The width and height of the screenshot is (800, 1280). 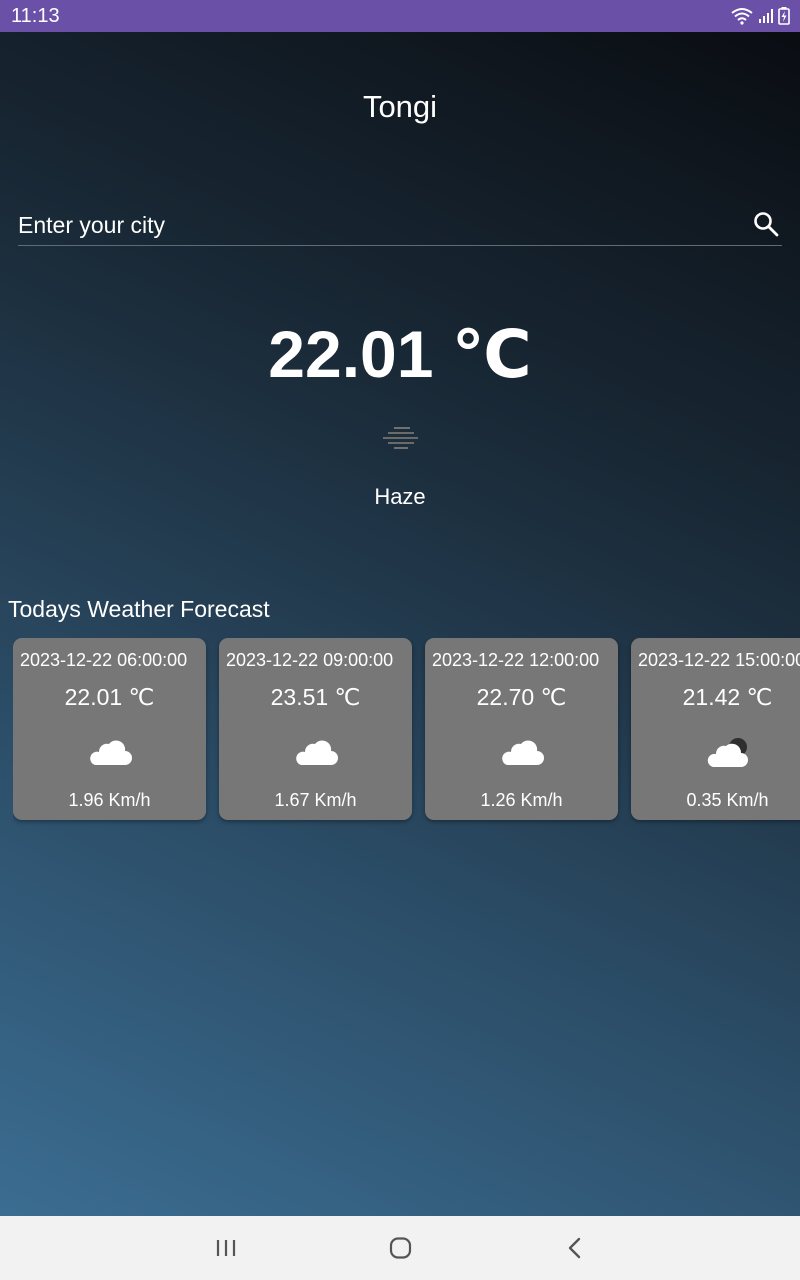 What do you see at coordinates (727, 752) in the screenshot?
I see `cloud-moon-icon` at bounding box center [727, 752].